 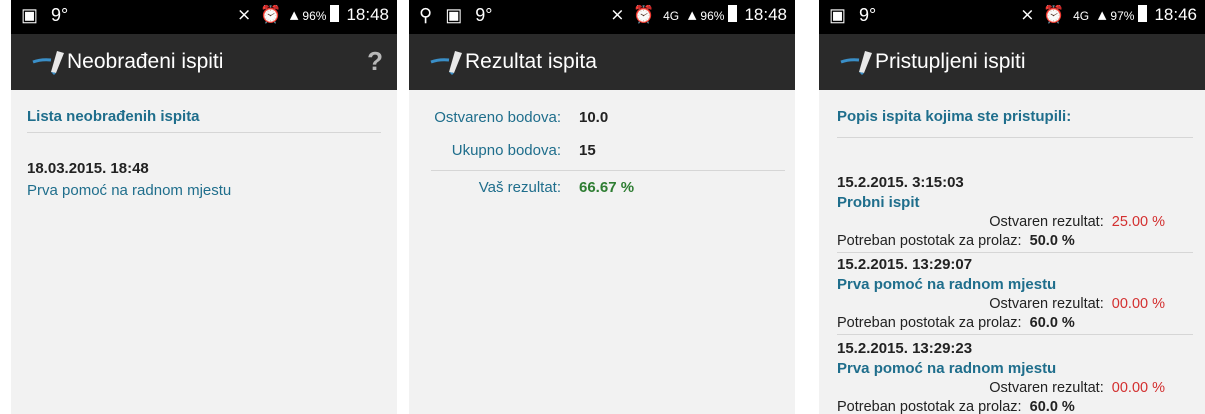 I want to click on action-bar: Pristupljeni ispiti, so click(x=1012, y=62).